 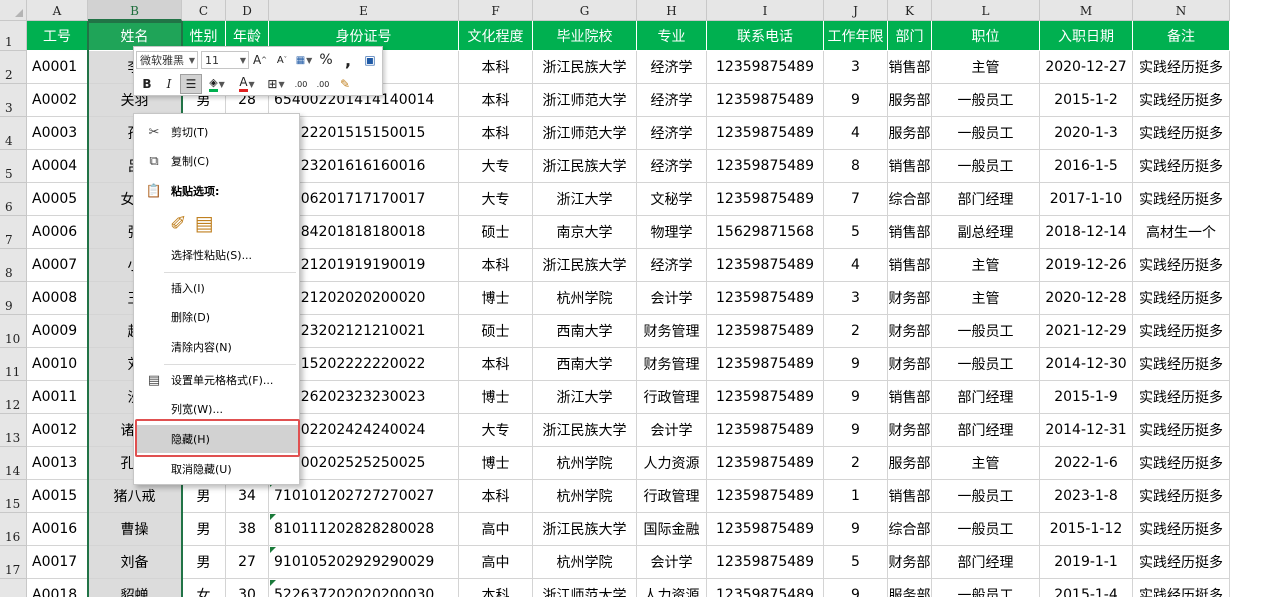 I want to click on row-header: 4, so click(x=13, y=133).